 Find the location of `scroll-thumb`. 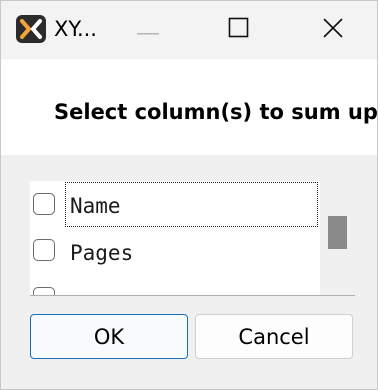

scroll-thumb is located at coordinates (337, 232).